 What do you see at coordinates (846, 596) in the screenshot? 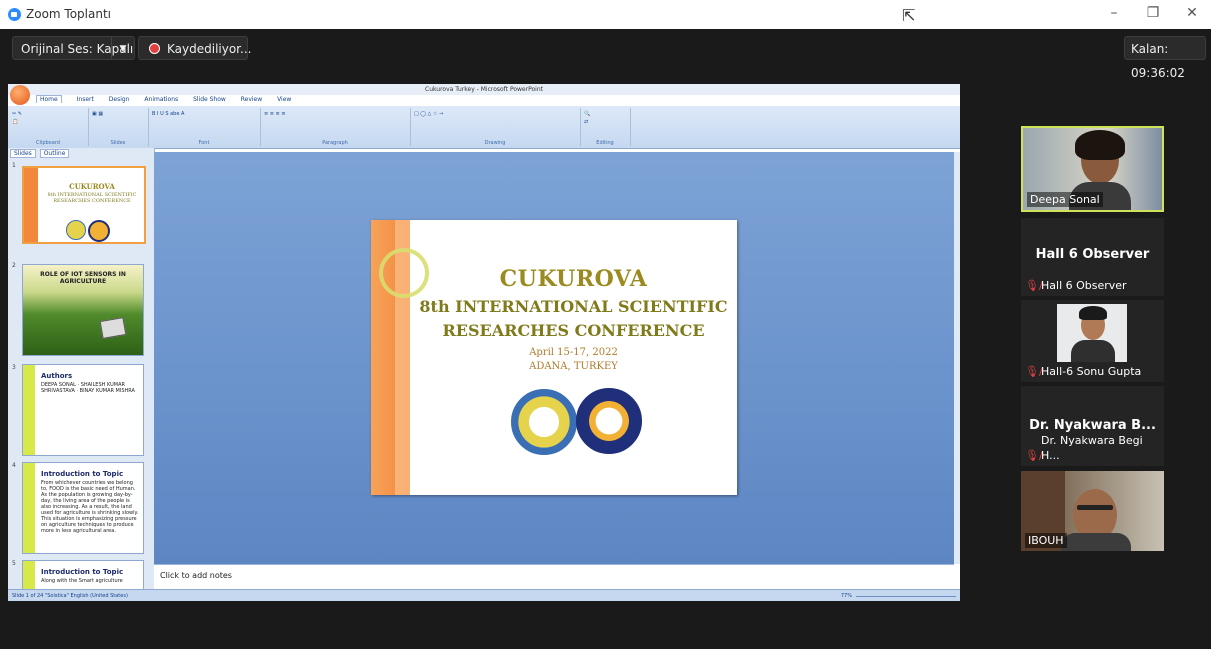
I see `zoom-level: 77%` at bounding box center [846, 596].